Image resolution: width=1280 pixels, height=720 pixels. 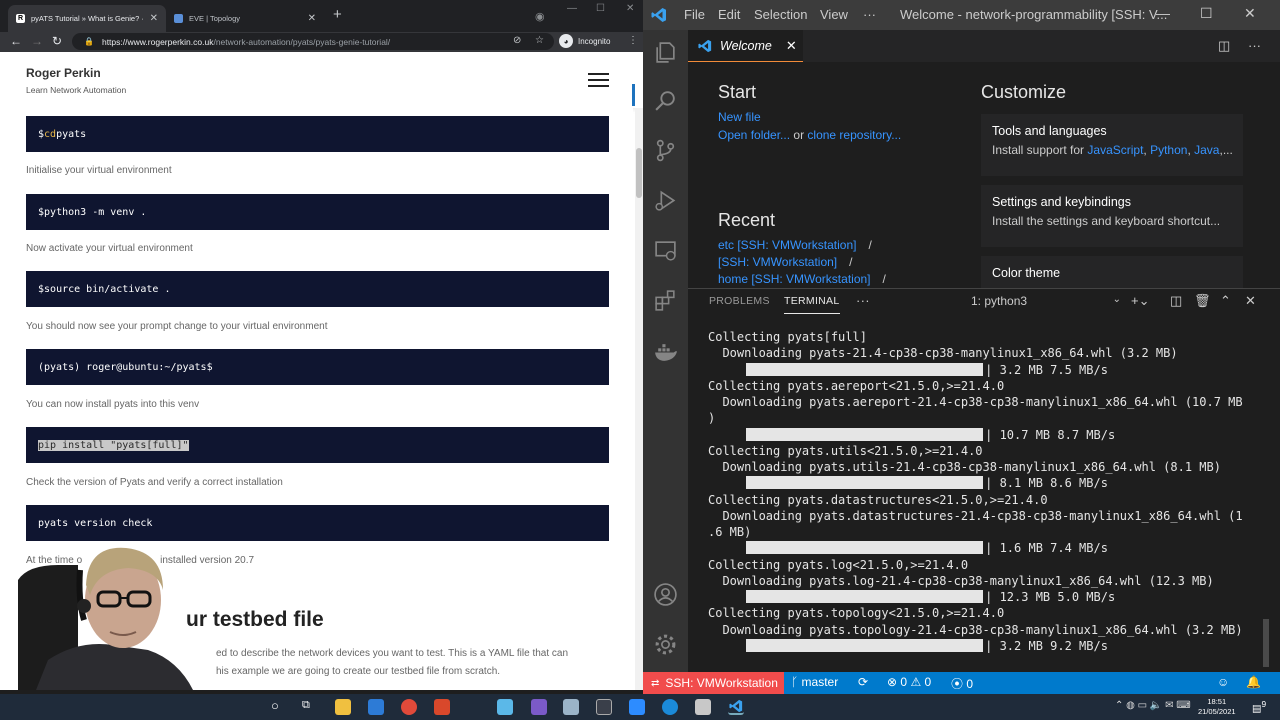 I want to click on ports-item: ⦿ 0, so click(x=962, y=683).